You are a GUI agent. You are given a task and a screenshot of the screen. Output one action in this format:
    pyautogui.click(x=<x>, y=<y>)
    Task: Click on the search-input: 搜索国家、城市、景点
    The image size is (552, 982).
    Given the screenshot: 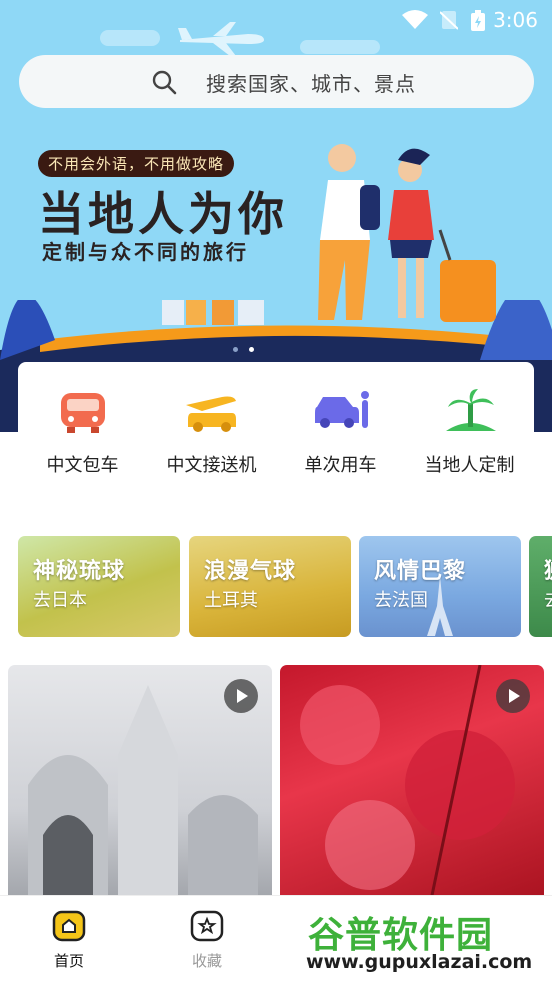 What is the action you would take?
    pyautogui.click(x=276, y=81)
    